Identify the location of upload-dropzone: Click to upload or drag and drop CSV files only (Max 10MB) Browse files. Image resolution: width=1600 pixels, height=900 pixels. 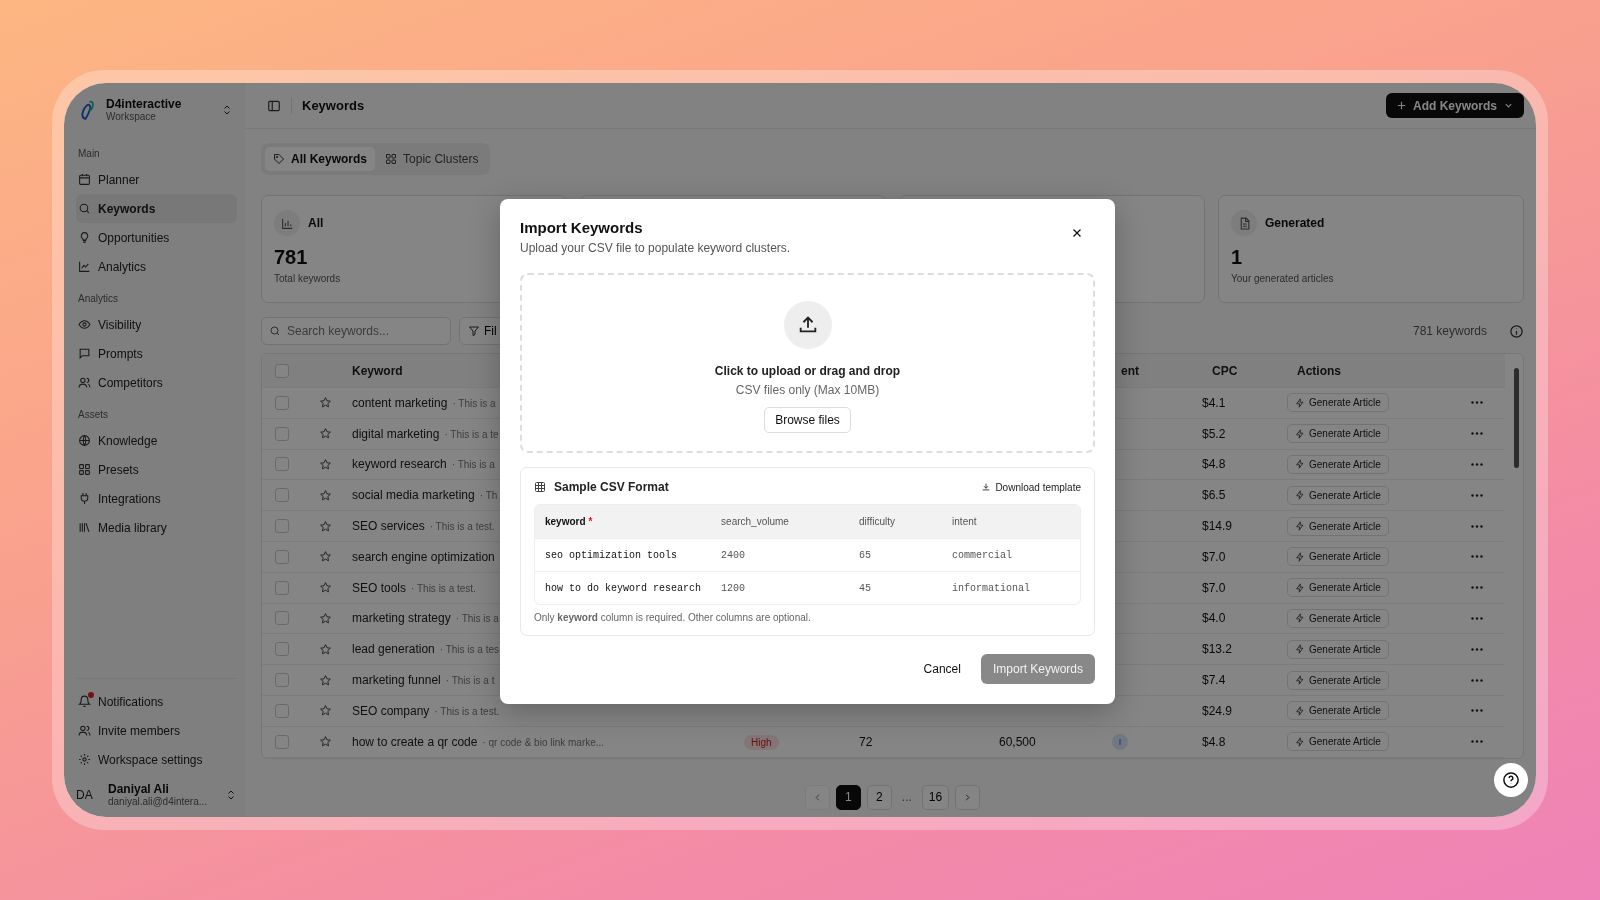
(807, 363).